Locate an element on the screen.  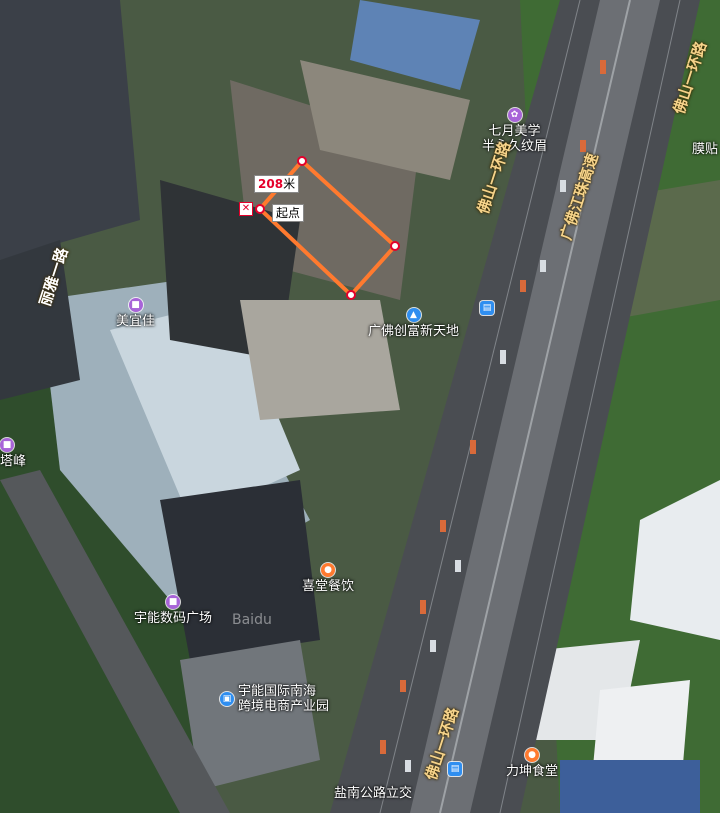
poi-yuneng-park: ▣ 宇能国际南海 跨境电商产业园 is located at coordinates (274, 699).